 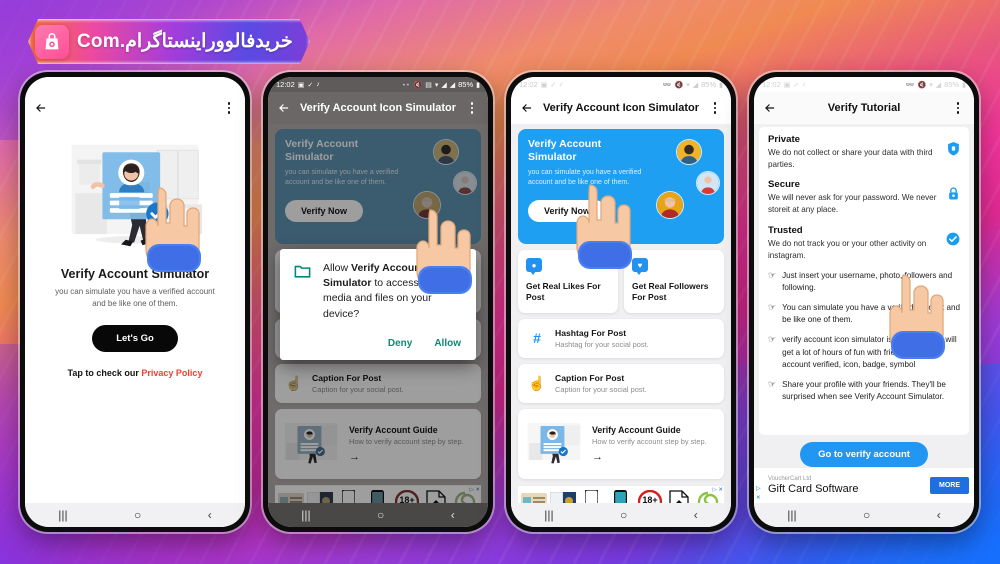 I want to click on guide-title: Verify Account Guide, so click(x=636, y=429).